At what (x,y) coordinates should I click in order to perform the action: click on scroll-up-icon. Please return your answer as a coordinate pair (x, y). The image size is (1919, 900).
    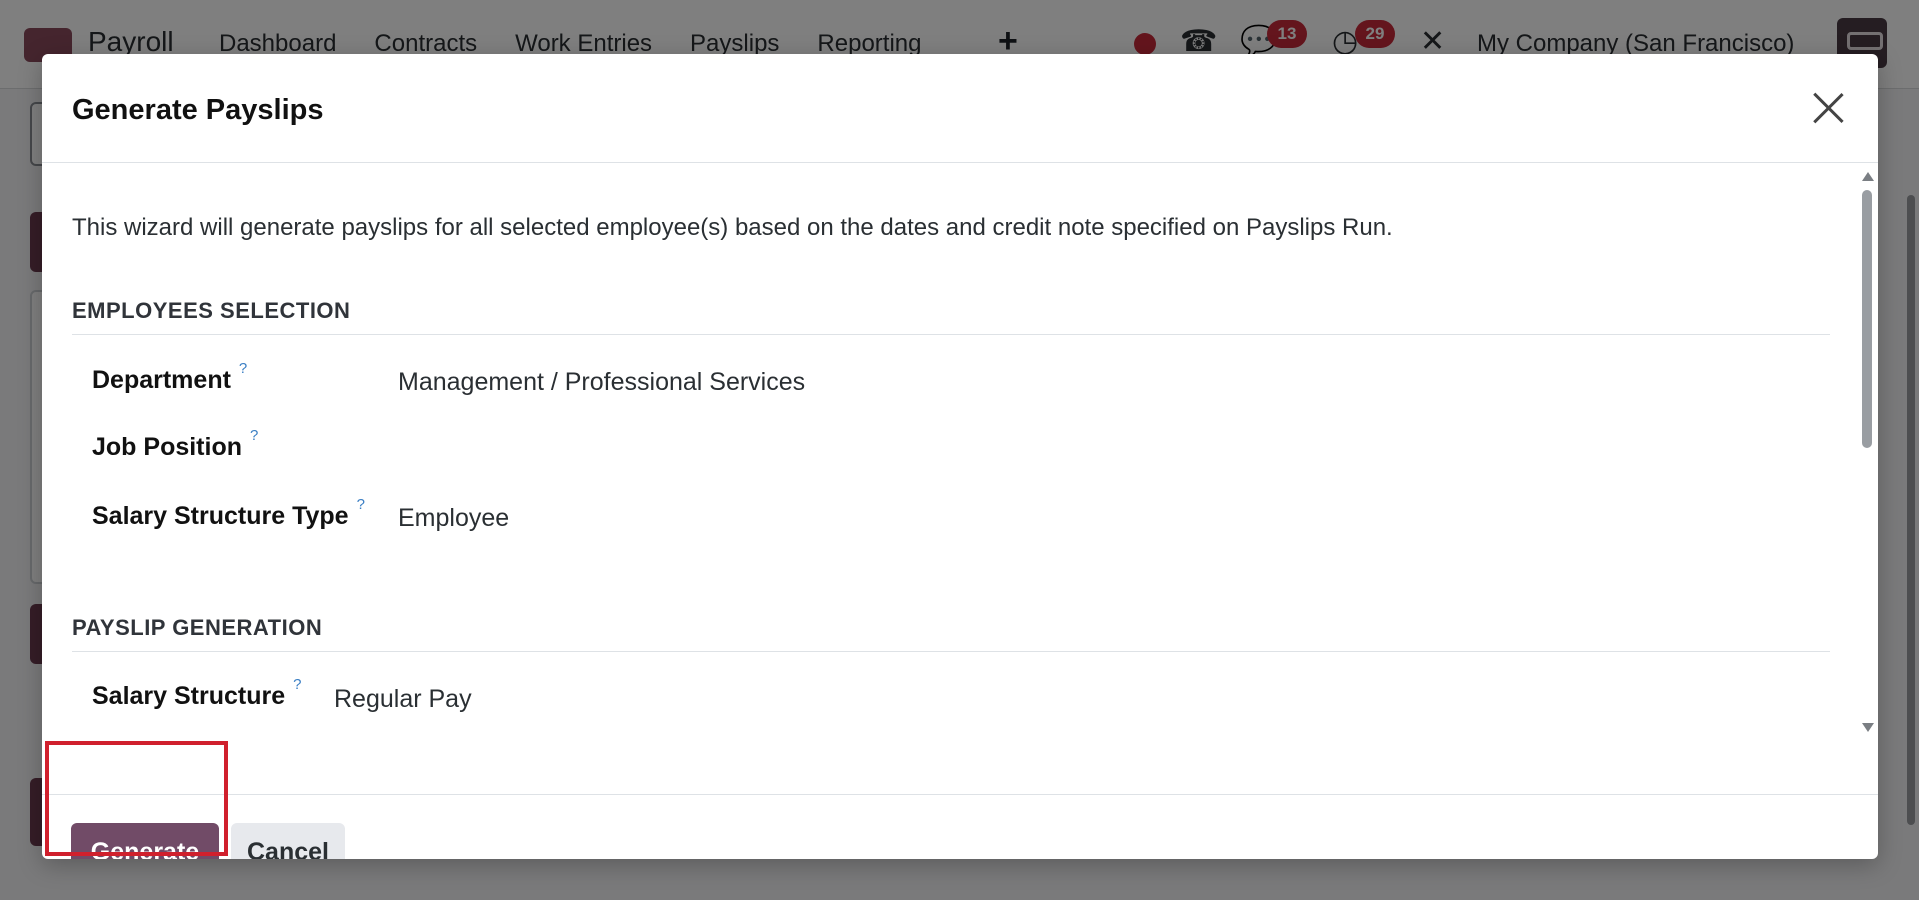
    Looking at the image, I should click on (1868, 176).